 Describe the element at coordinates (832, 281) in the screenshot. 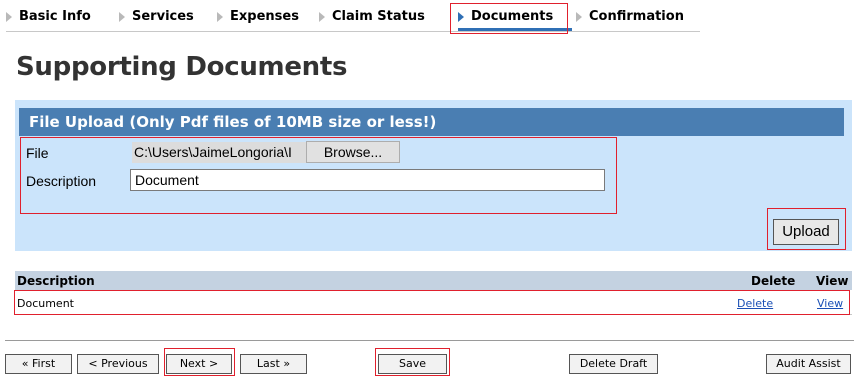

I see `column-view: View` at that location.